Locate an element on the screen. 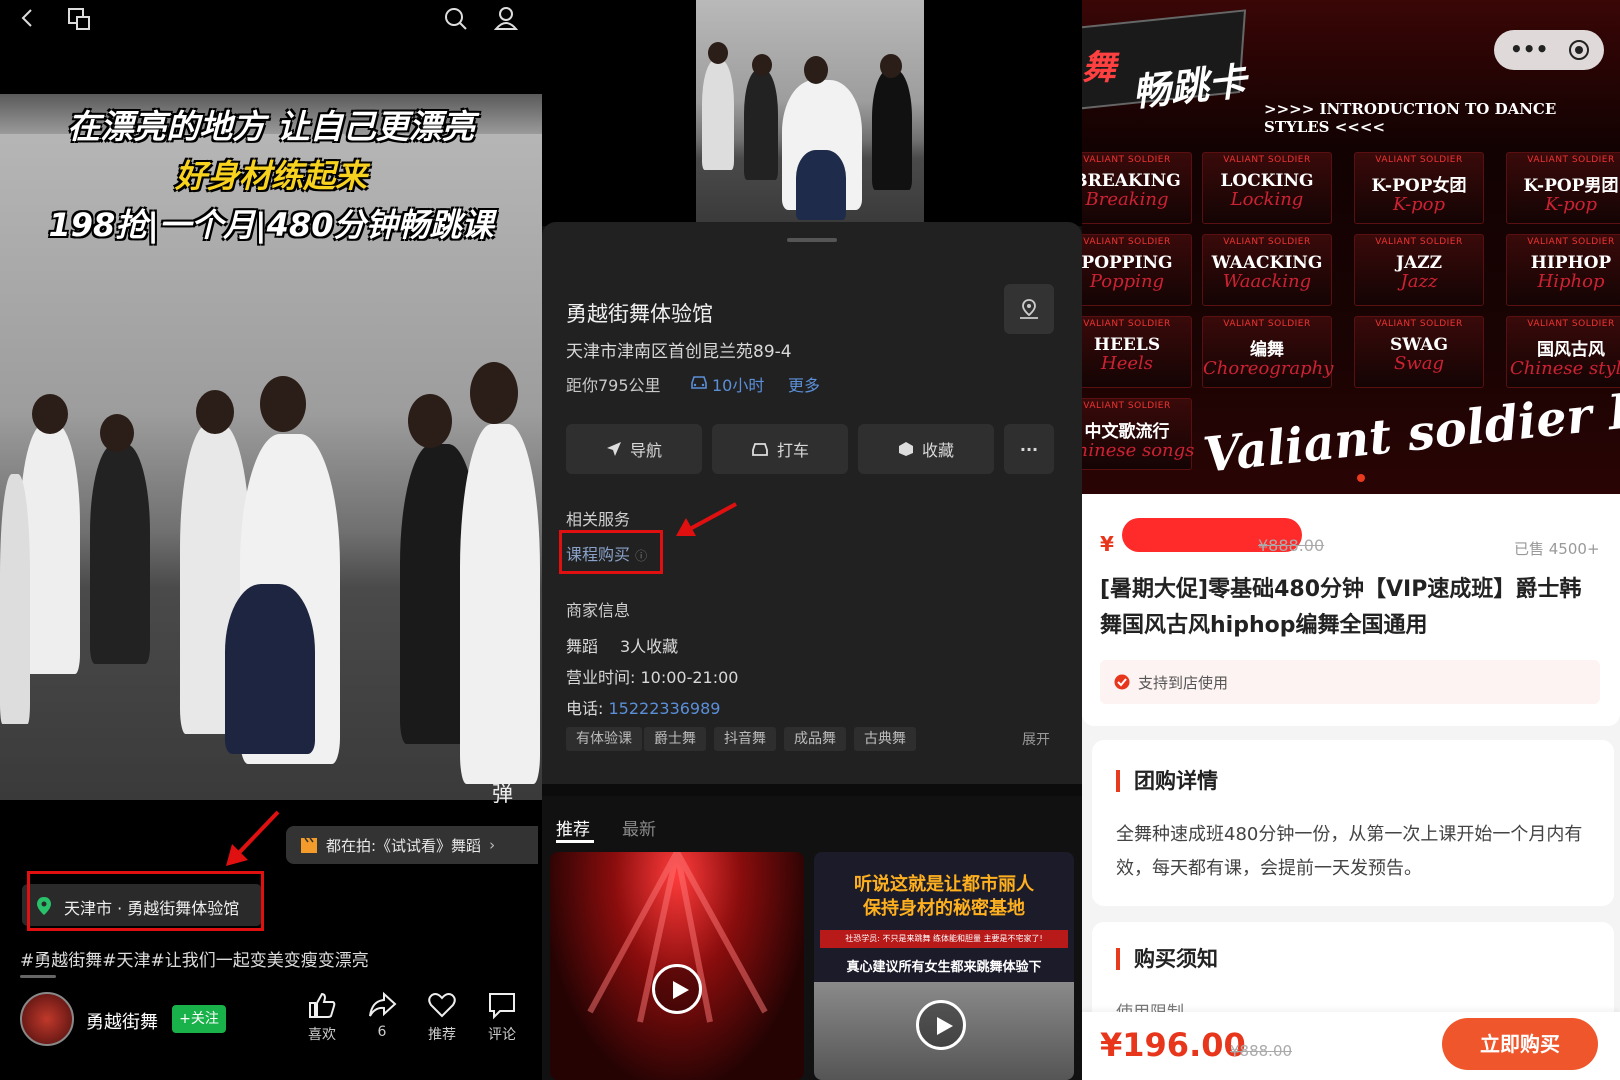 The width and height of the screenshot is (1620, 1080). tag: 成品舞 is located at coordinates (815, 739).